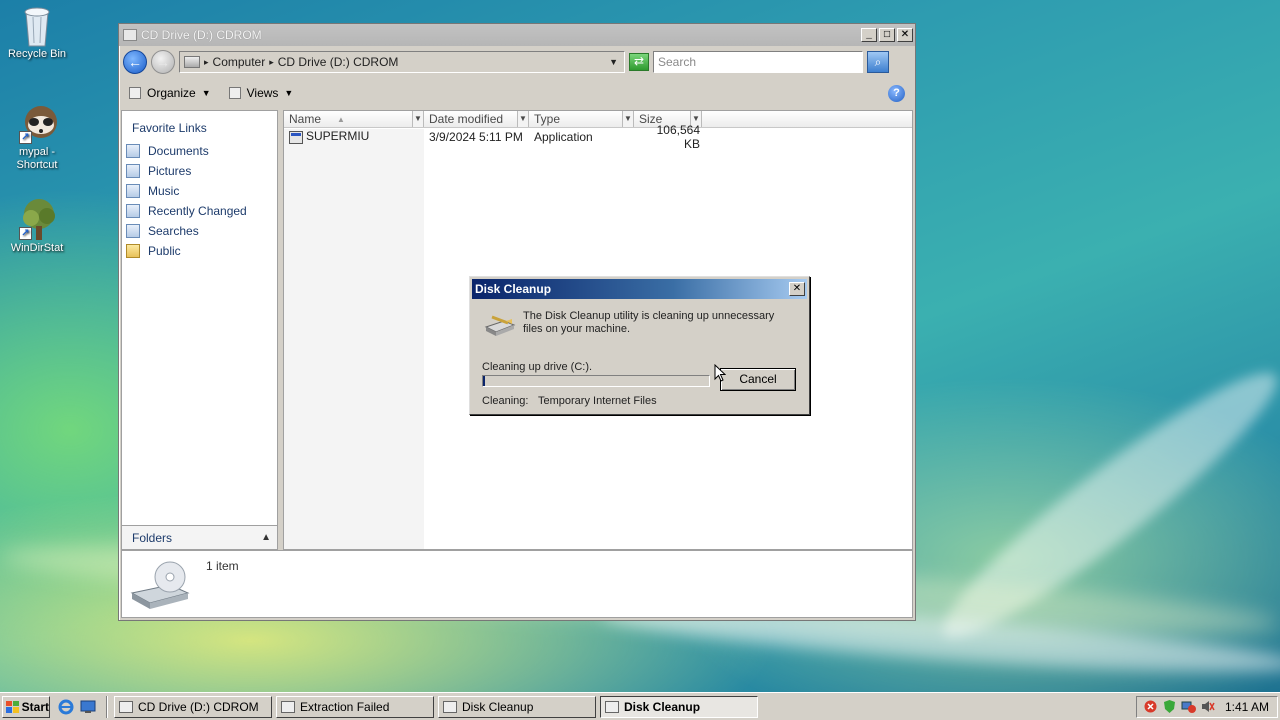  What do you see at coordinates (517, 35) in the screenshot?
I see `window-titlebar: CD Drive (D:) CDROM _ □ ✕` at bounding box center [517, 35].